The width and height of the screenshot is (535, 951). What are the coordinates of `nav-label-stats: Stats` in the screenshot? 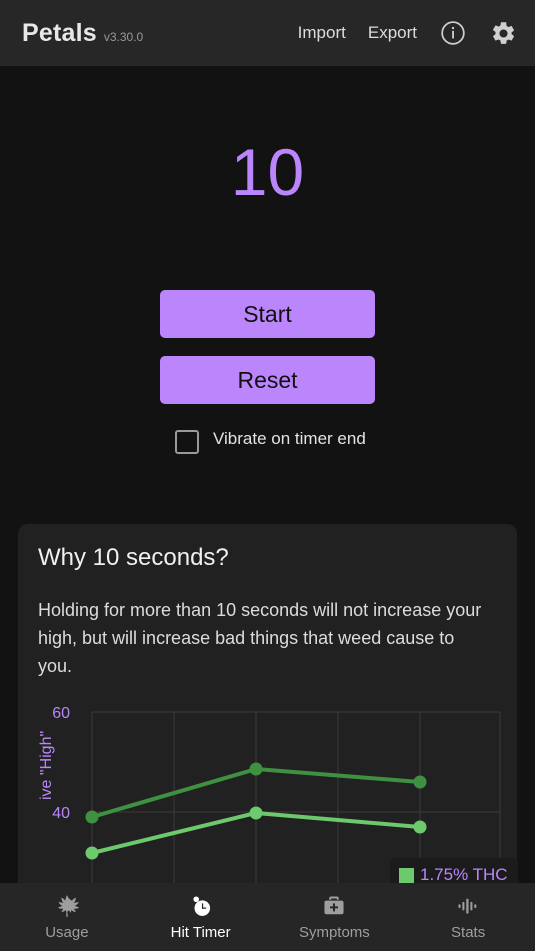 It's located at (468, 932).